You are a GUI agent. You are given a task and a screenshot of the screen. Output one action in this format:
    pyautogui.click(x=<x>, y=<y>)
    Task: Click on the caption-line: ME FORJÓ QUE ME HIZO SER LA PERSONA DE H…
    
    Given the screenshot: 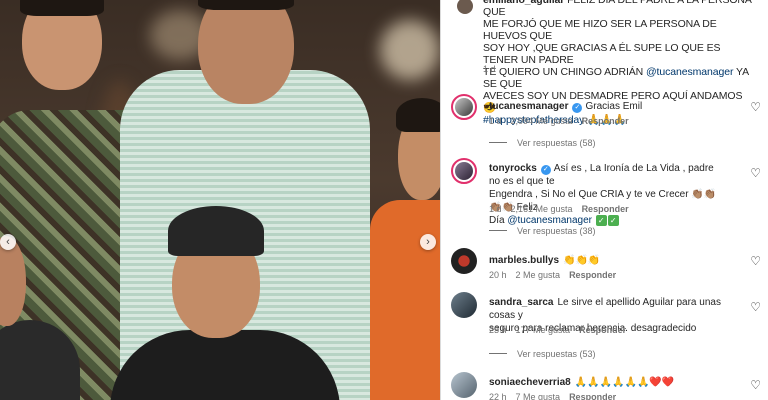 What is the action you would take?
    pyautogui.click(x=600, y=30)
    